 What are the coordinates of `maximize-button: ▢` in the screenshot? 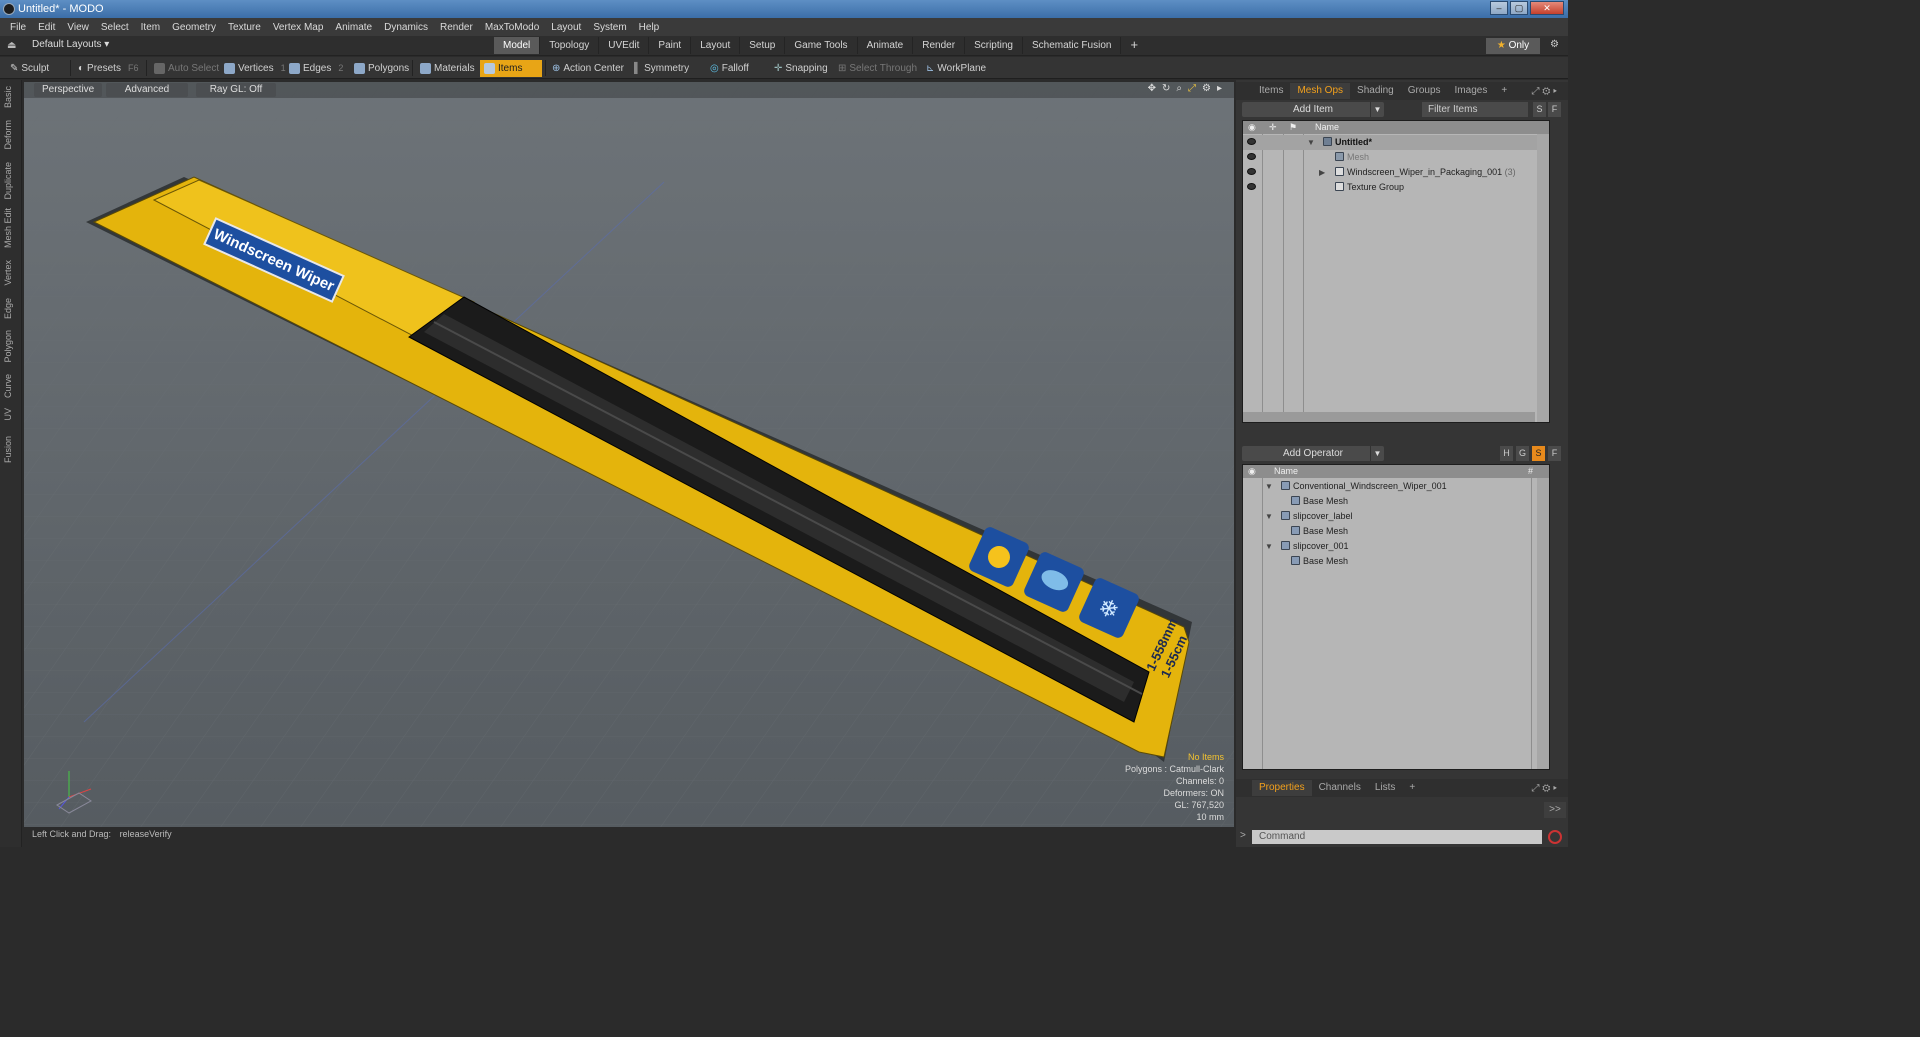 It's located at (1519, 8).